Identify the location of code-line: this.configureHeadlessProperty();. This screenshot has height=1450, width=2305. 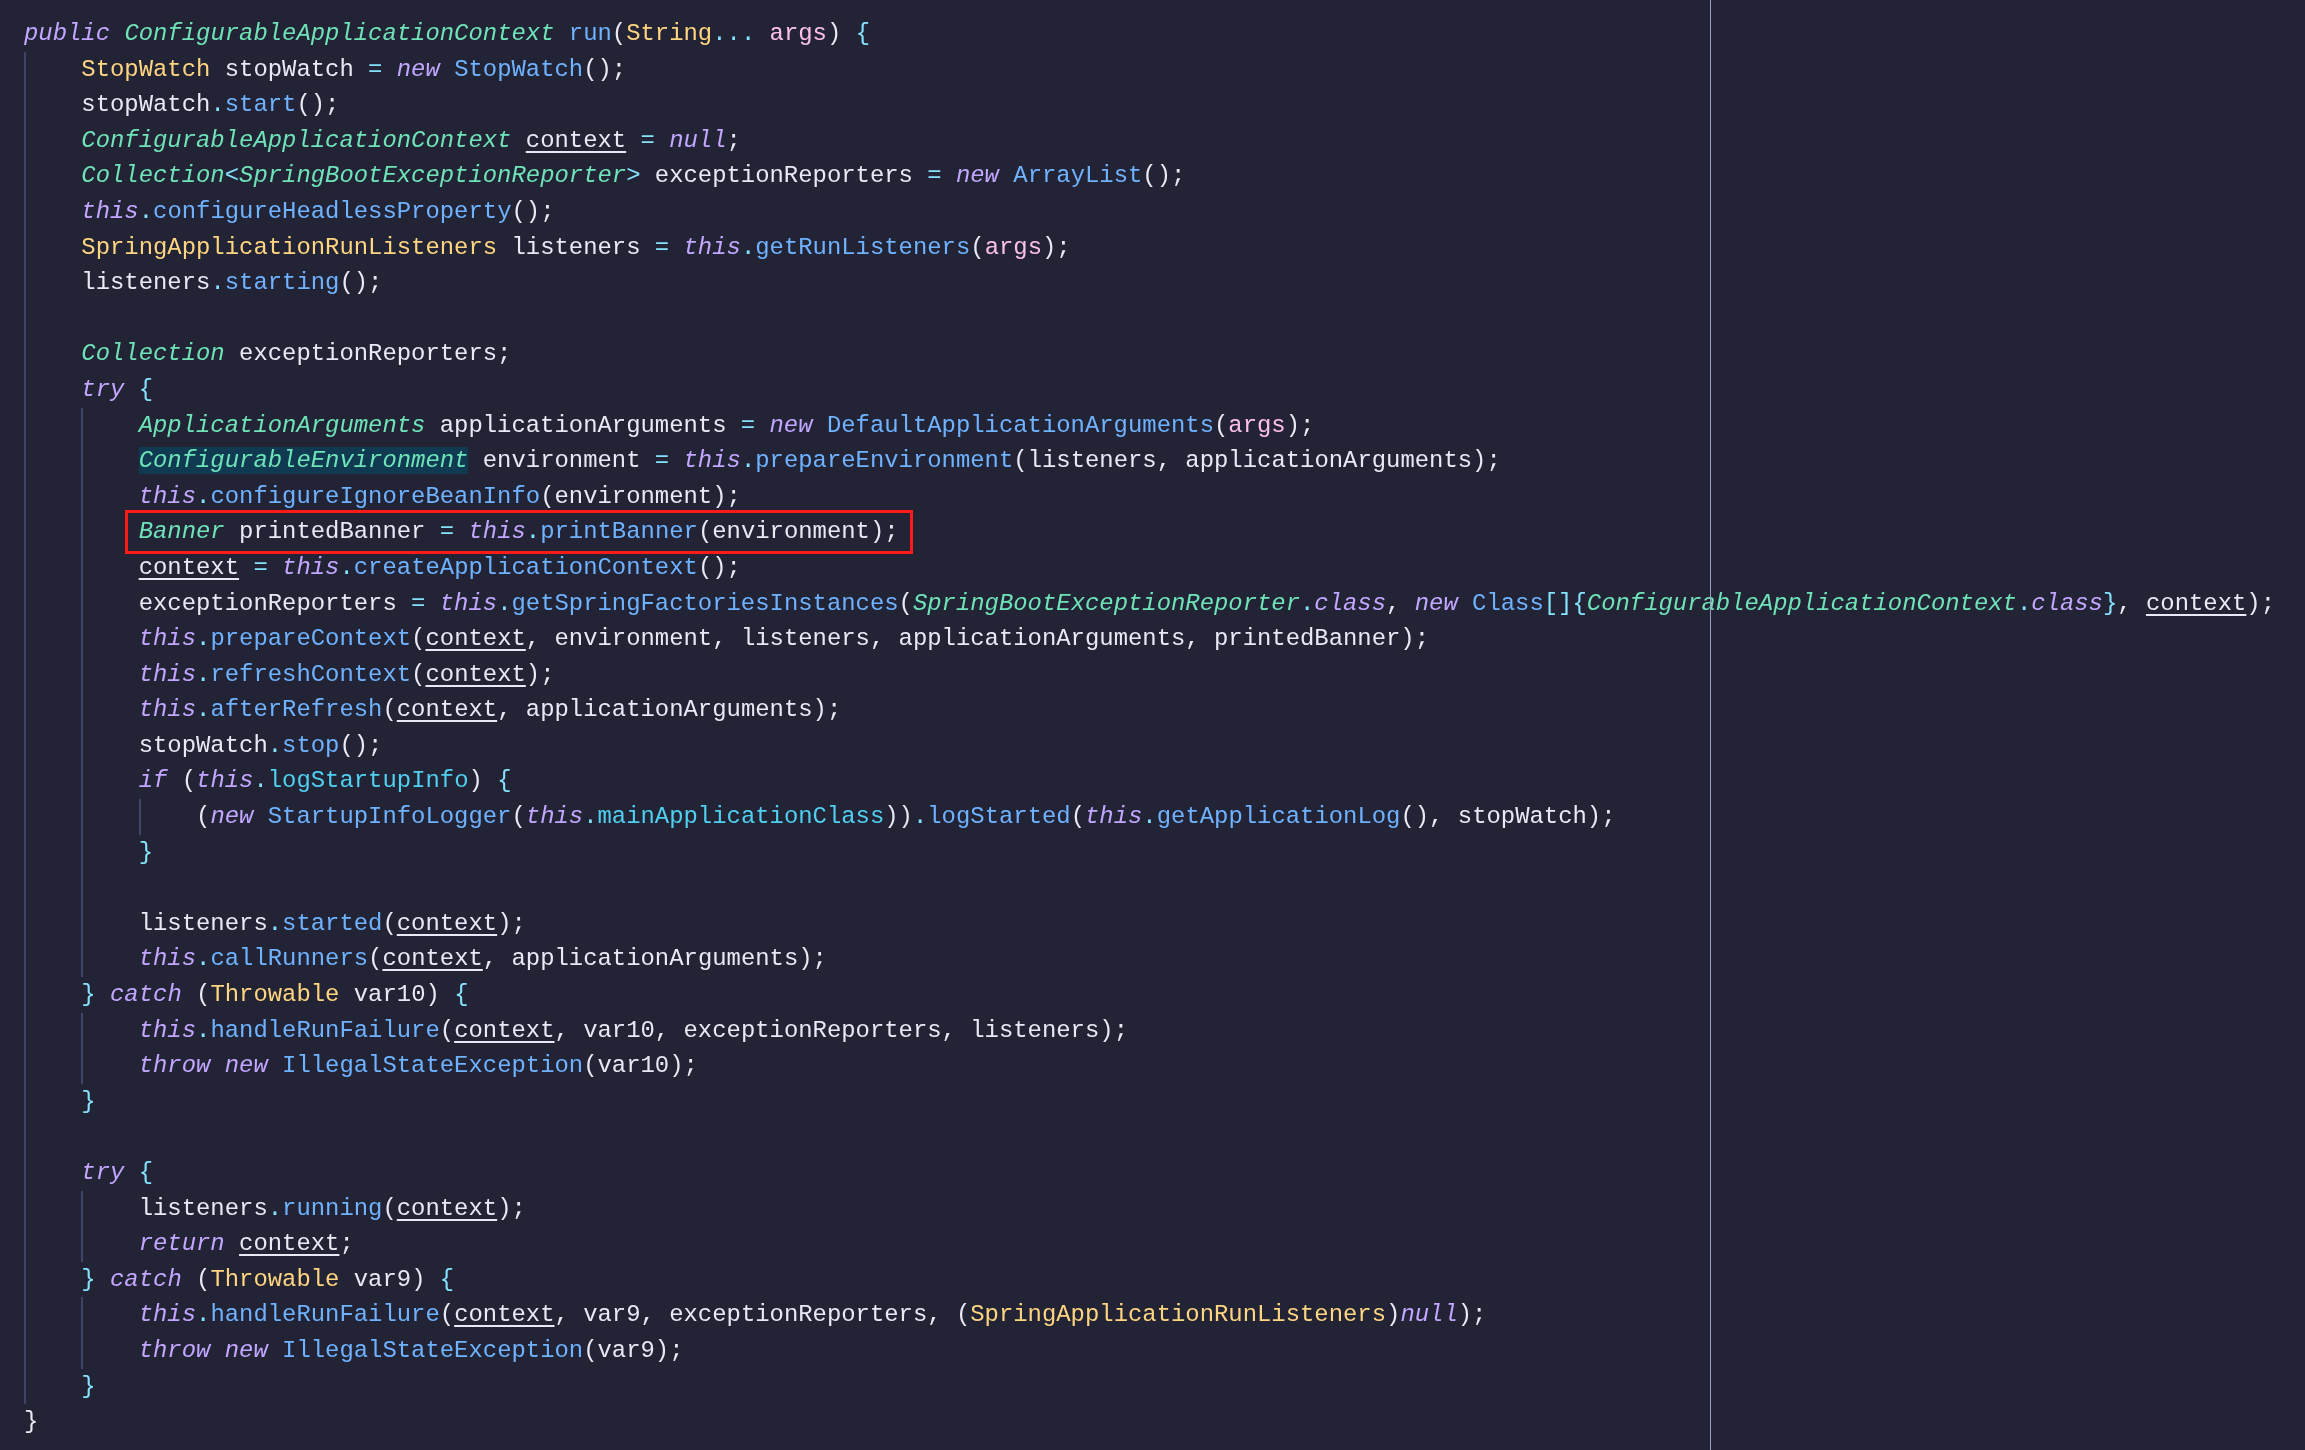
(318, 211).